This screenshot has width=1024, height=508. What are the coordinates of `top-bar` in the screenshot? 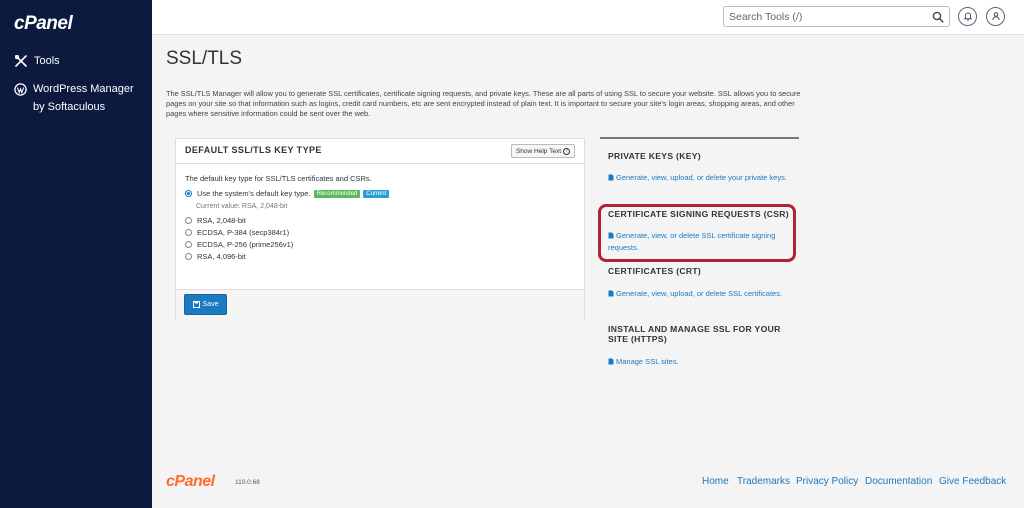 It's located at (588, 17).